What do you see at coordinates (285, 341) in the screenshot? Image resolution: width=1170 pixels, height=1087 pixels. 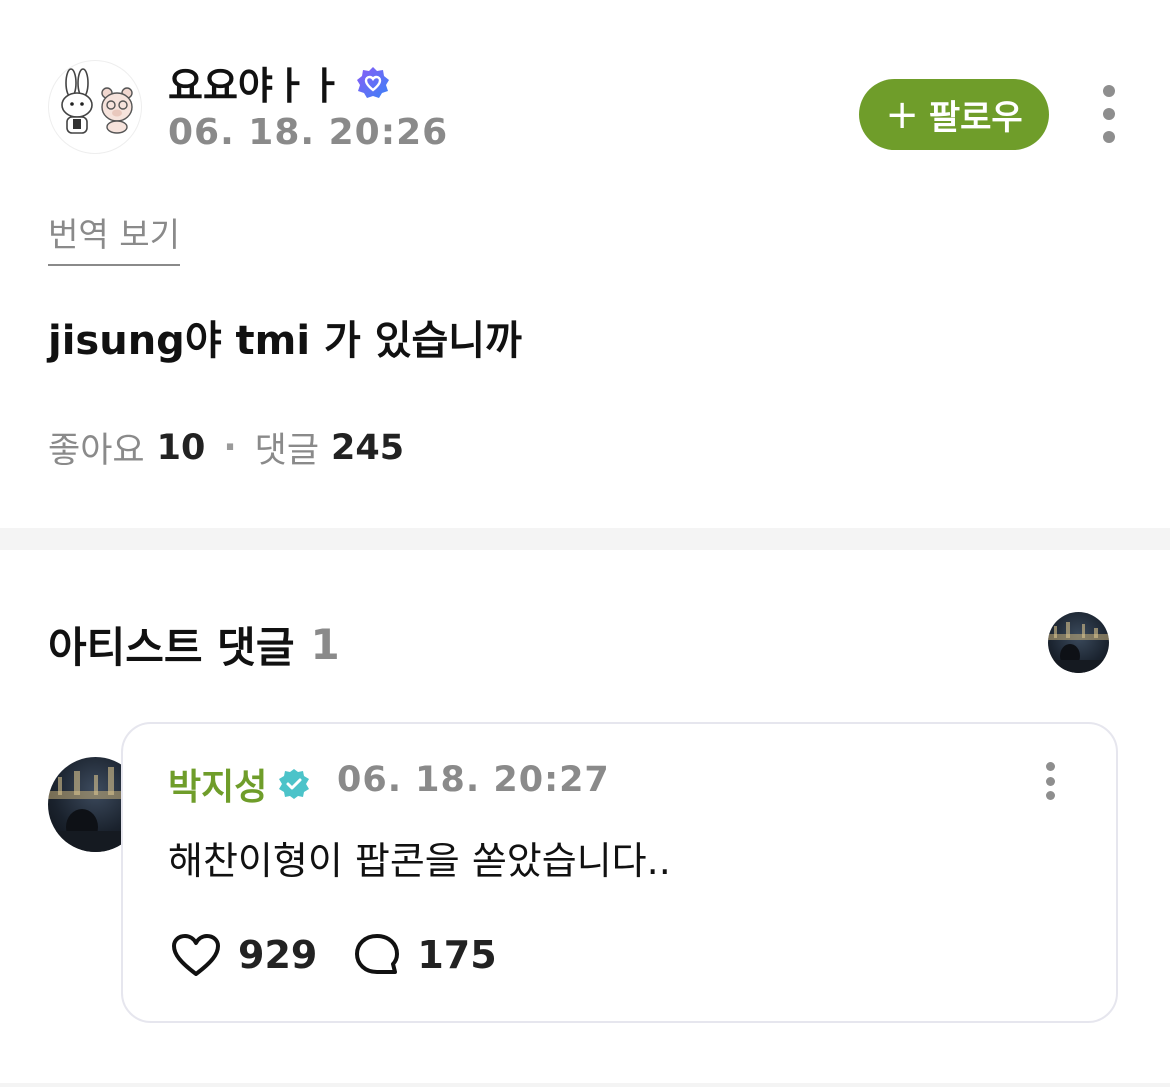 I see `post-body-text: jisung야 tmi 가 있습니까` at bounding box center [285, 341].